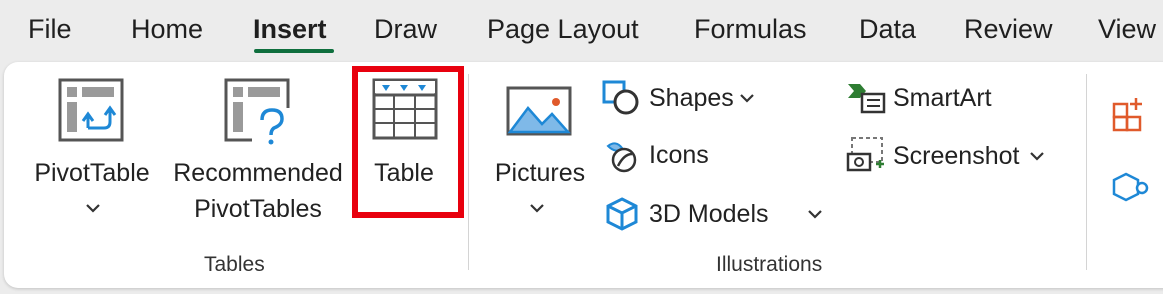  Describe the element at coordinates (258, 209) in the screenshot. I see `recommended-pivottables-label-line2: PivotTables` at that location.